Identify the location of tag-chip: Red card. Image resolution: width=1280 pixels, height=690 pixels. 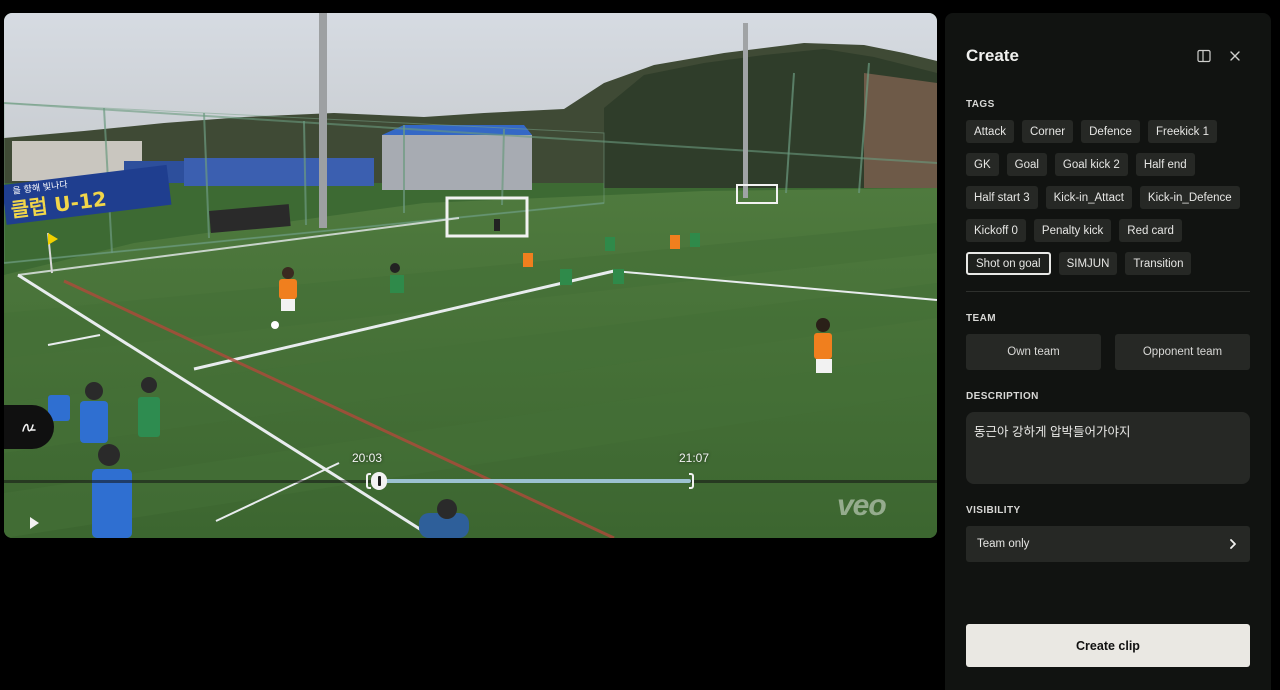
(1150, 230).